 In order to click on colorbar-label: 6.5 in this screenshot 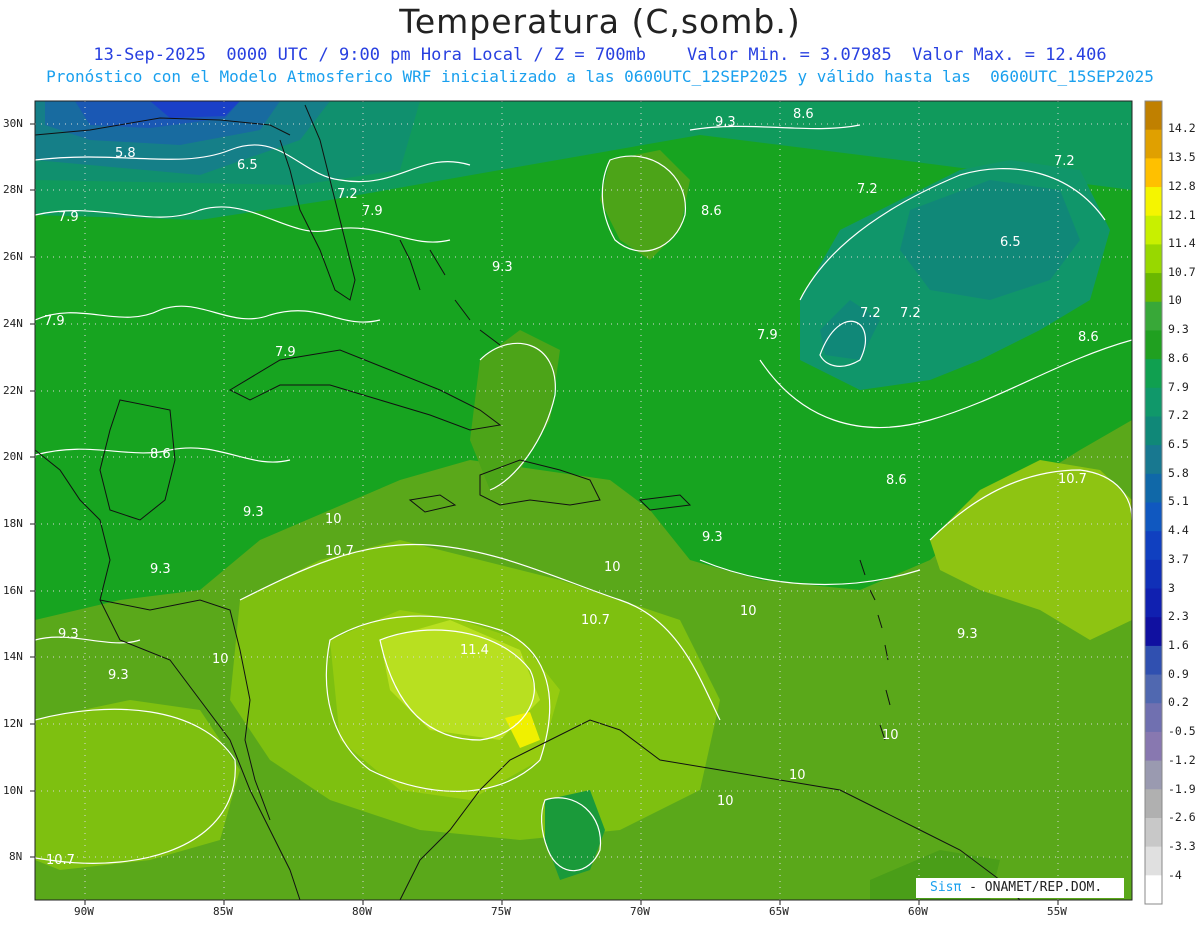, I will do `click(1178, 444)`.